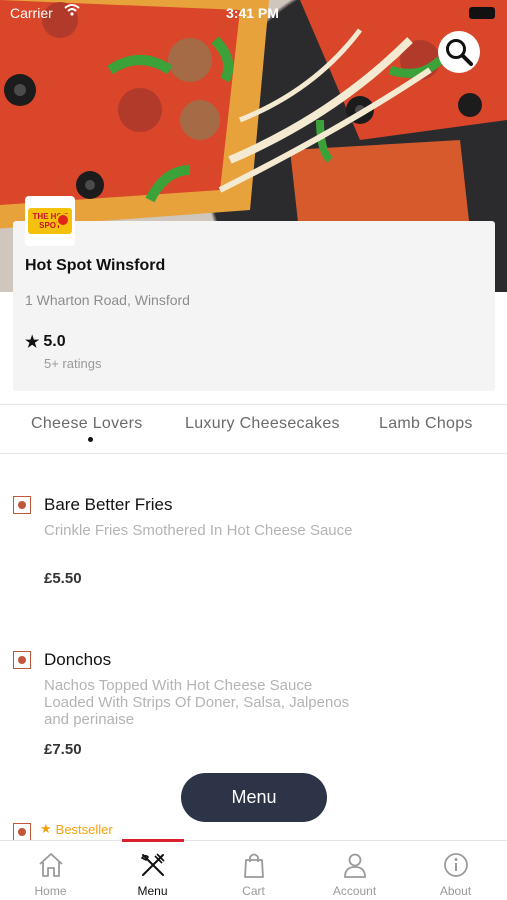  I want to click on logo-badge: THE HOT SPOT, so click(50, 221).